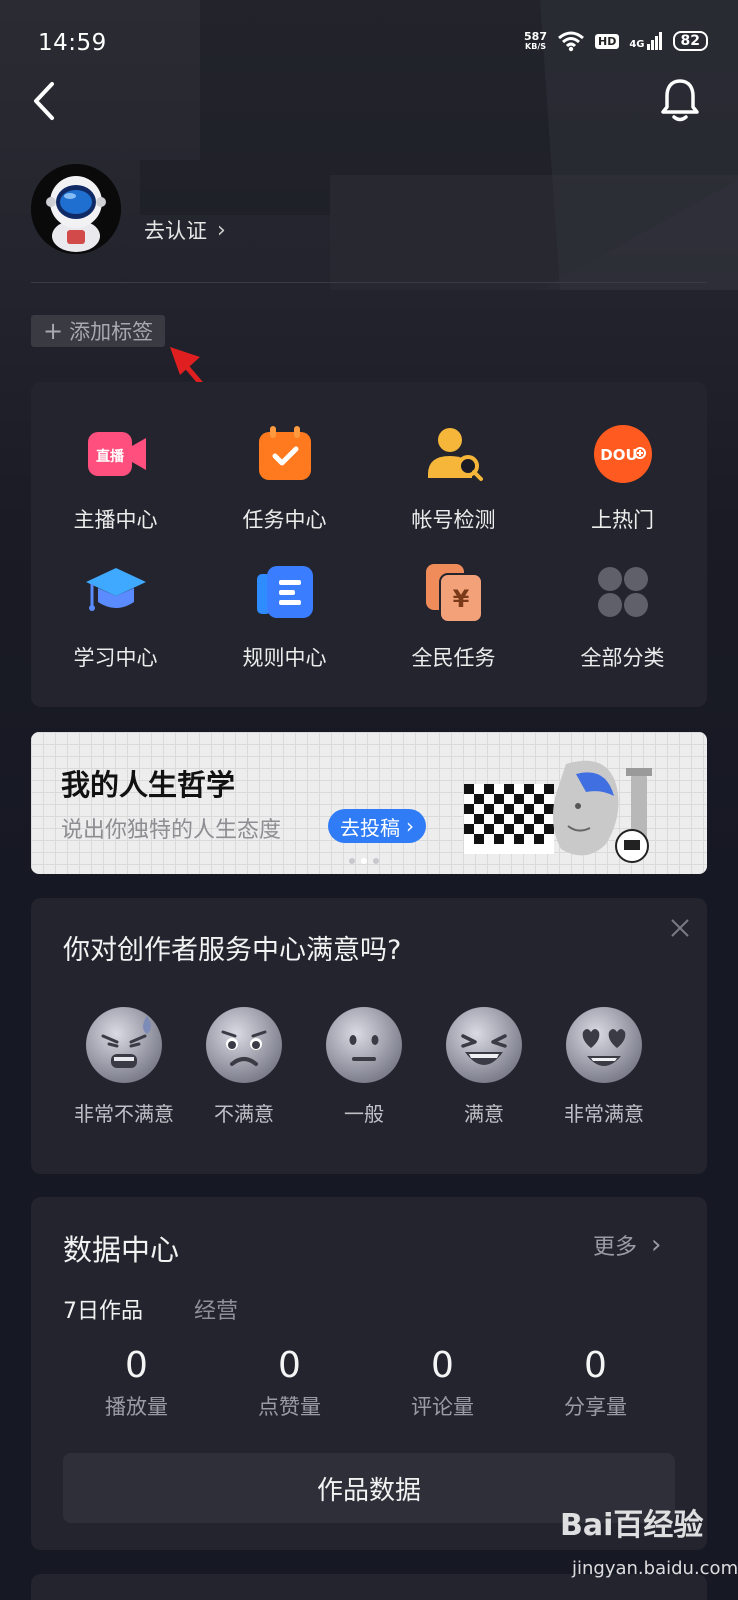  What do you see at coordinates (364, 1045) in the screenshot?
I see `neutral-face-icon` at bounding box center [364, 1045].